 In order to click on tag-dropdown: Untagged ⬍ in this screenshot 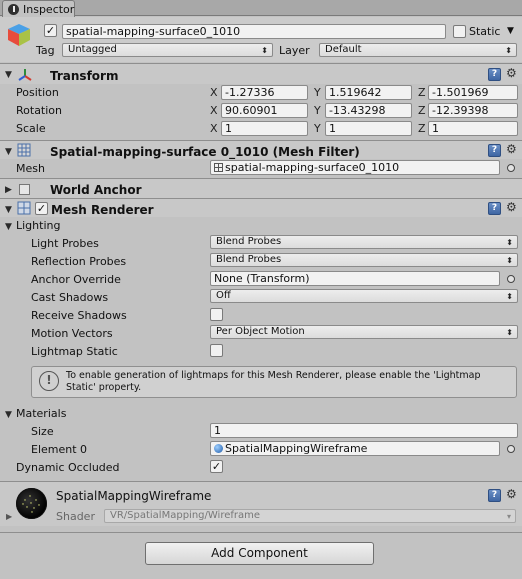, I will do `click(167, 50)`.